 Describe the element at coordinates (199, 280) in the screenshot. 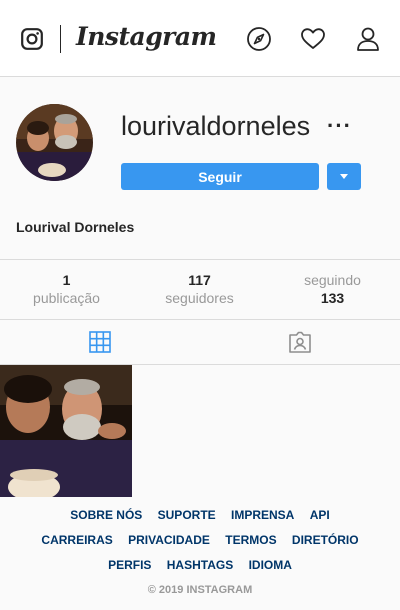

I see `followers-count-value: 117` at that location.